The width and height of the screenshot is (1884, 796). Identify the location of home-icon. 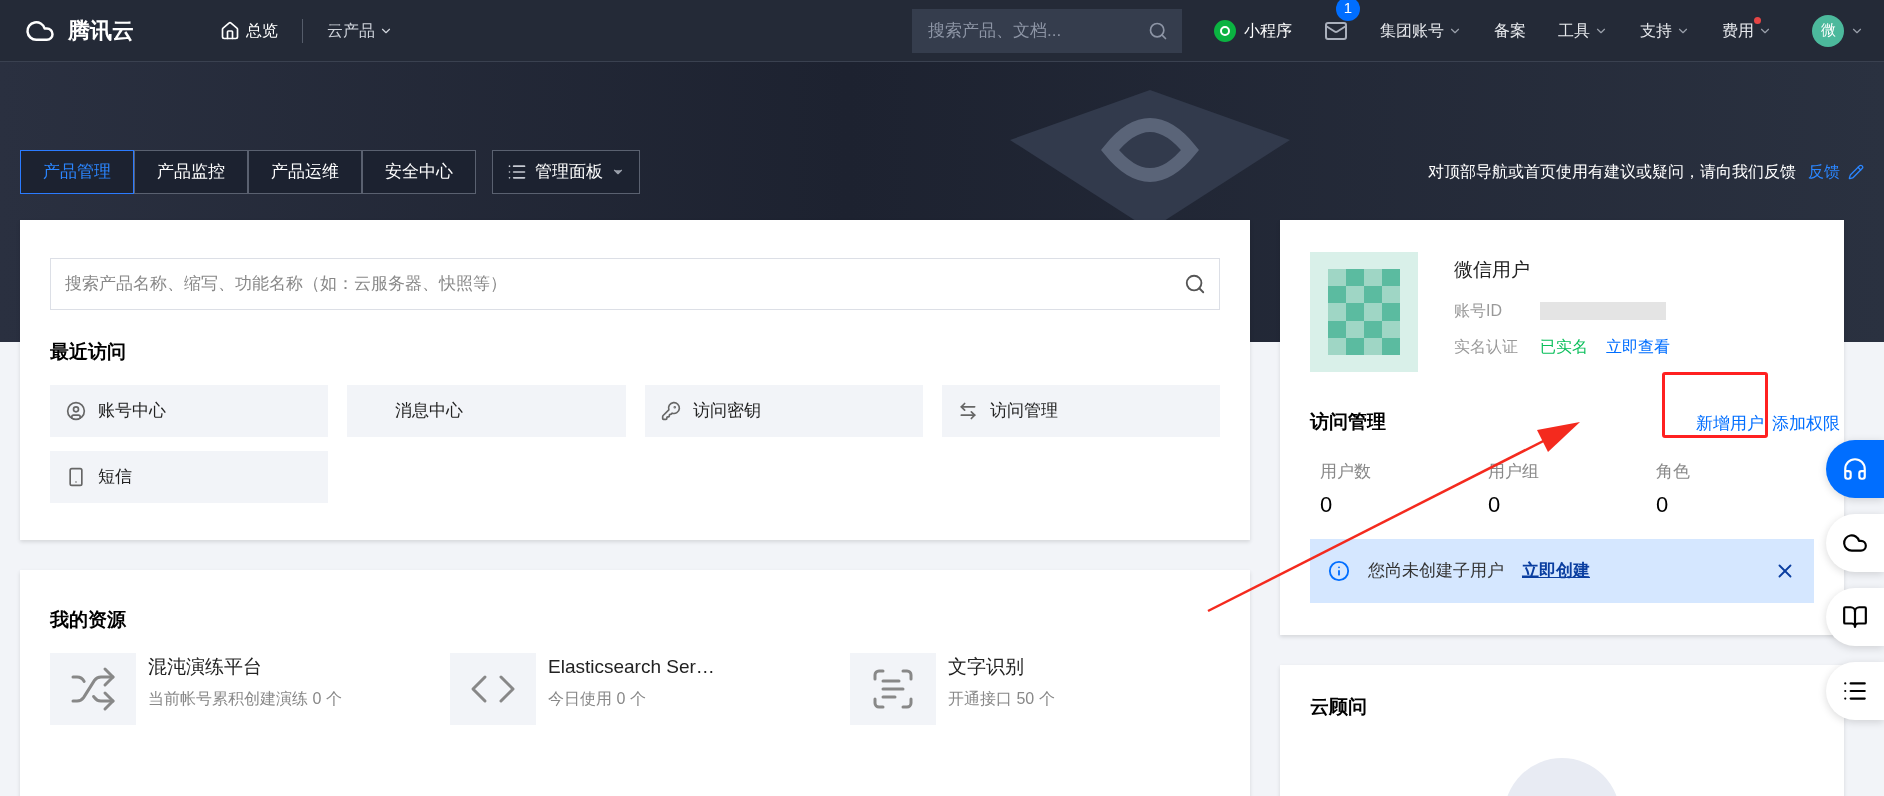
(230, 30).